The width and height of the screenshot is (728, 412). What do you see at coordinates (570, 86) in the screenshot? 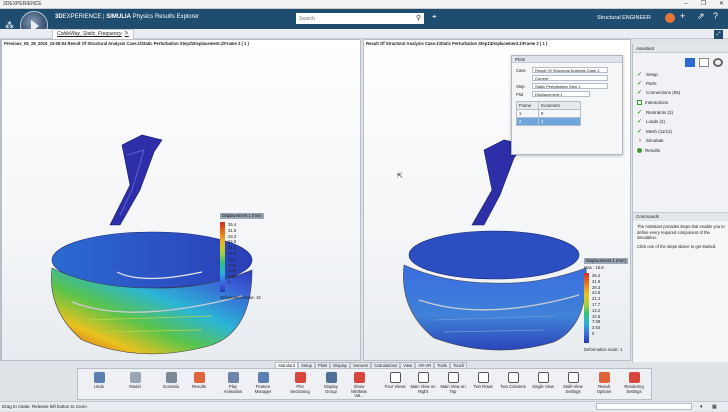
I see `step-select: Static Perturbation Step 1` at bounding box center [570, 86].